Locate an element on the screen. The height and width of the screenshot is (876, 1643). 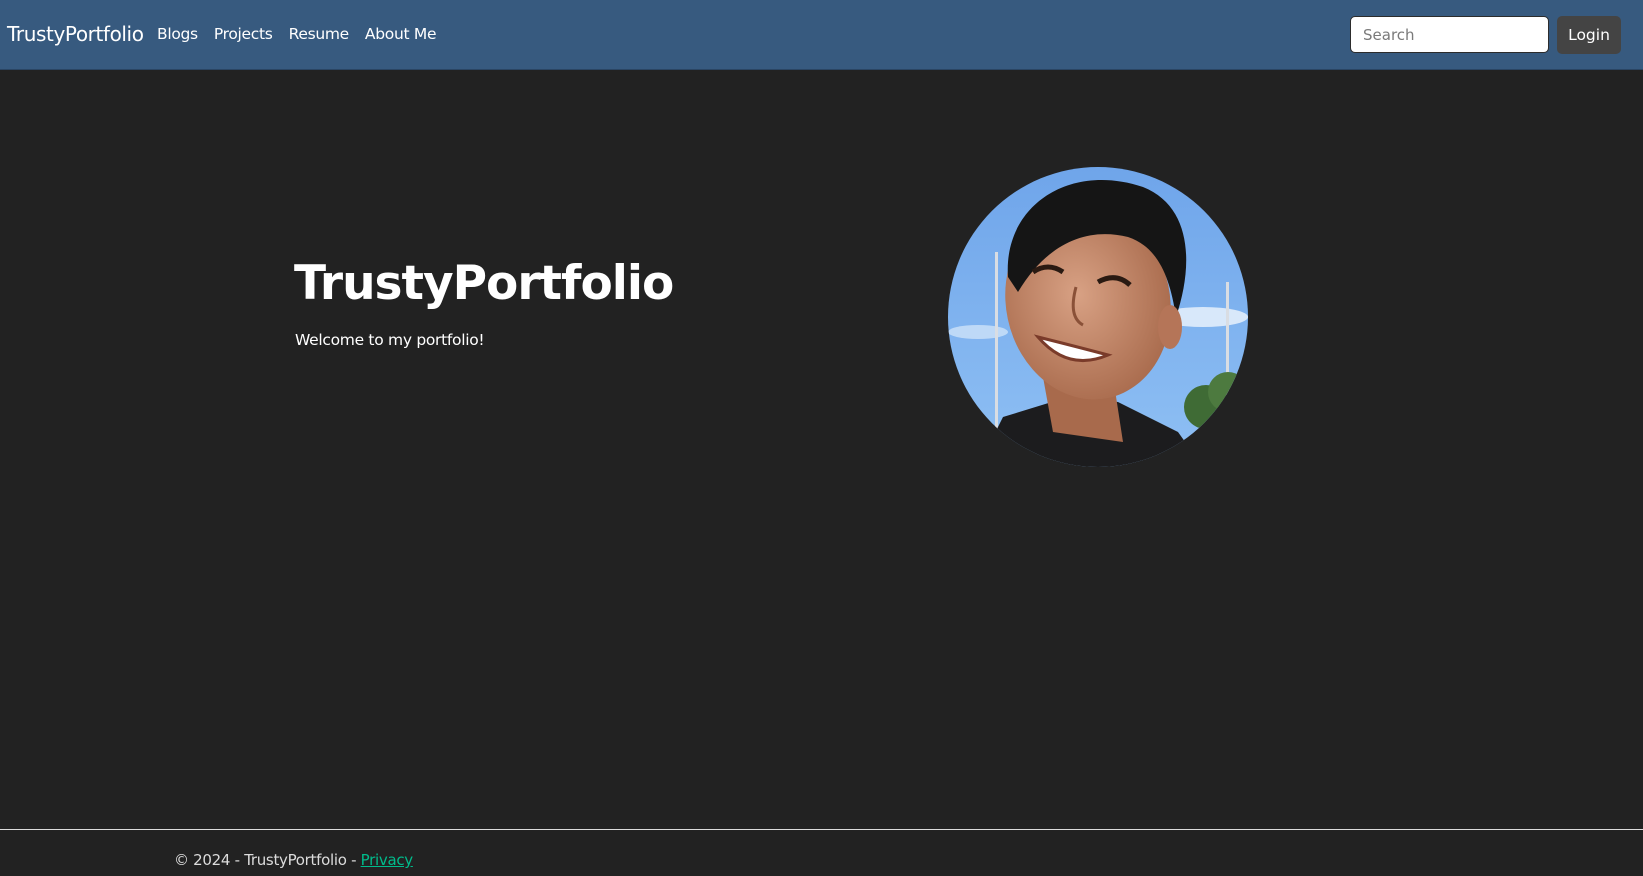
privacy-link: Privacy is located at coordinates (387, 860).